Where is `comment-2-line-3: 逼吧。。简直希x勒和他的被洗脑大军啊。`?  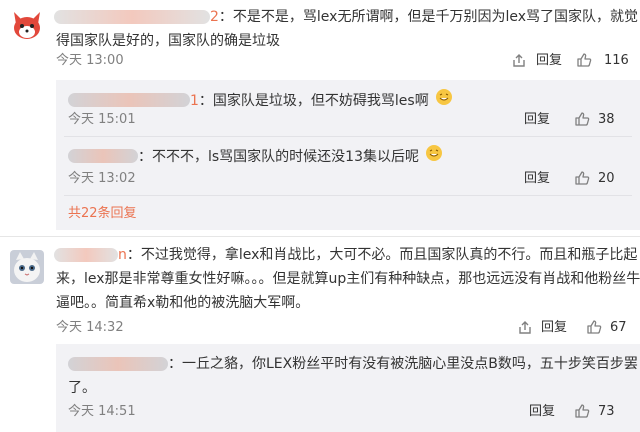 comment-2-line-3: 逼吧。。简直希x勒和他的被洗脑大军啊。 is located at coordinates (183, 303).